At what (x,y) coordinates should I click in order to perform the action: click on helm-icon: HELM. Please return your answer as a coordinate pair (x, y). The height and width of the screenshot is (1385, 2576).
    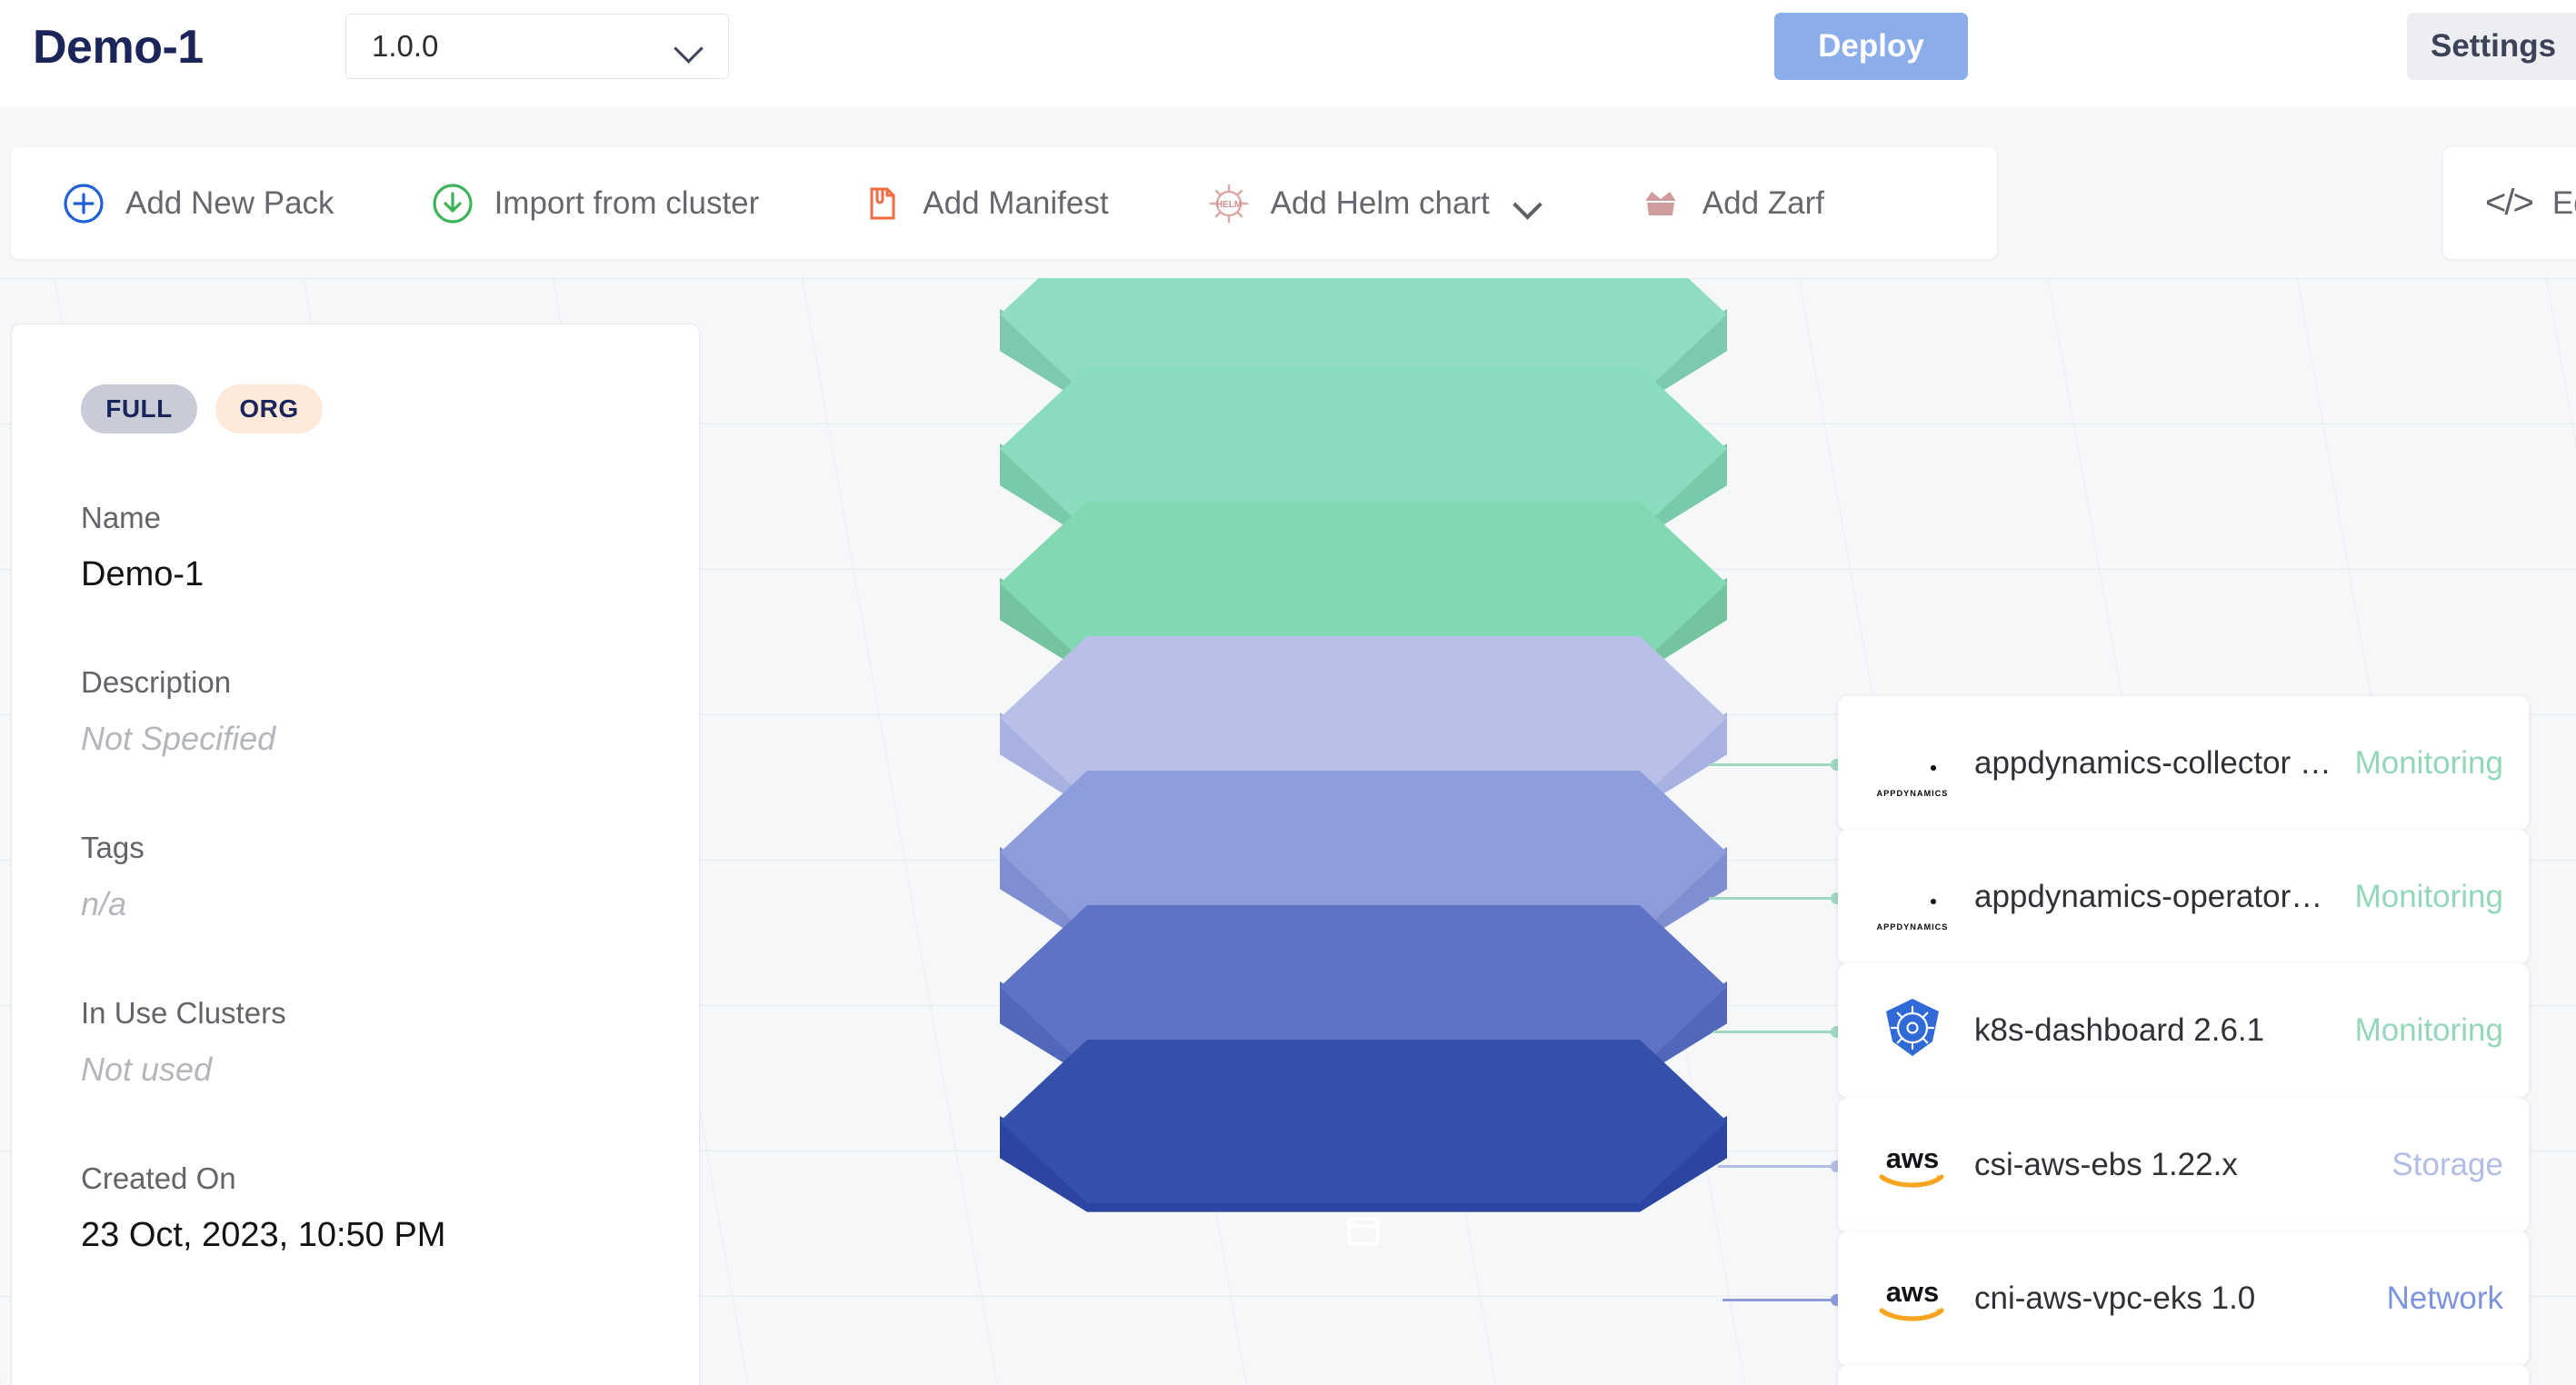
    Looking at the image, I should click on (1229, 204).